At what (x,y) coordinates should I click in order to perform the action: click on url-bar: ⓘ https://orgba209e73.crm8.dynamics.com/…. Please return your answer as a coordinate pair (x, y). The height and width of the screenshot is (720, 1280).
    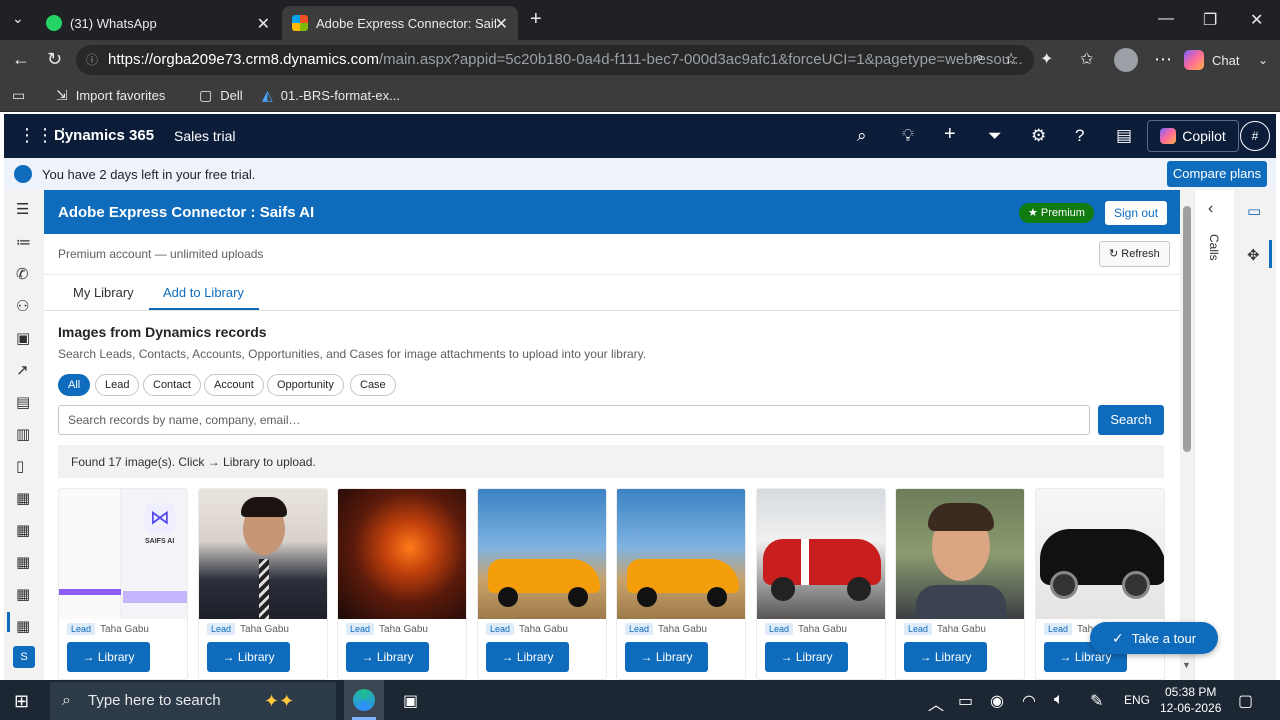
    Looking at the image, I should click on (555, 60).